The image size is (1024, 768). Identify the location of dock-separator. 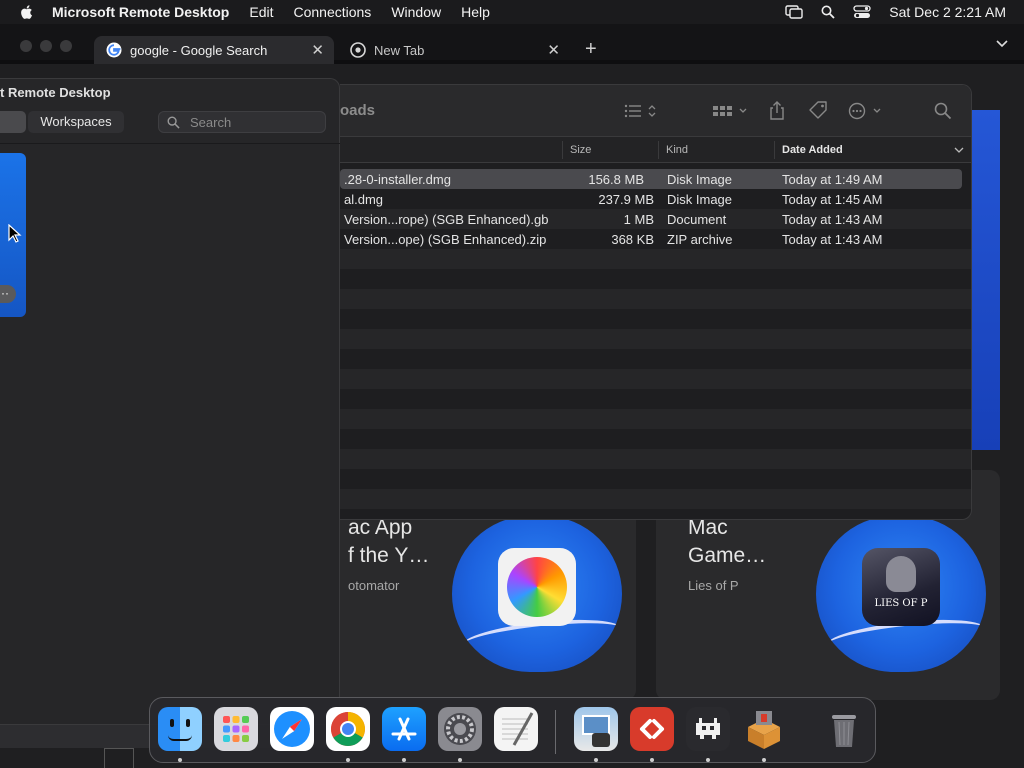
(555, 732).